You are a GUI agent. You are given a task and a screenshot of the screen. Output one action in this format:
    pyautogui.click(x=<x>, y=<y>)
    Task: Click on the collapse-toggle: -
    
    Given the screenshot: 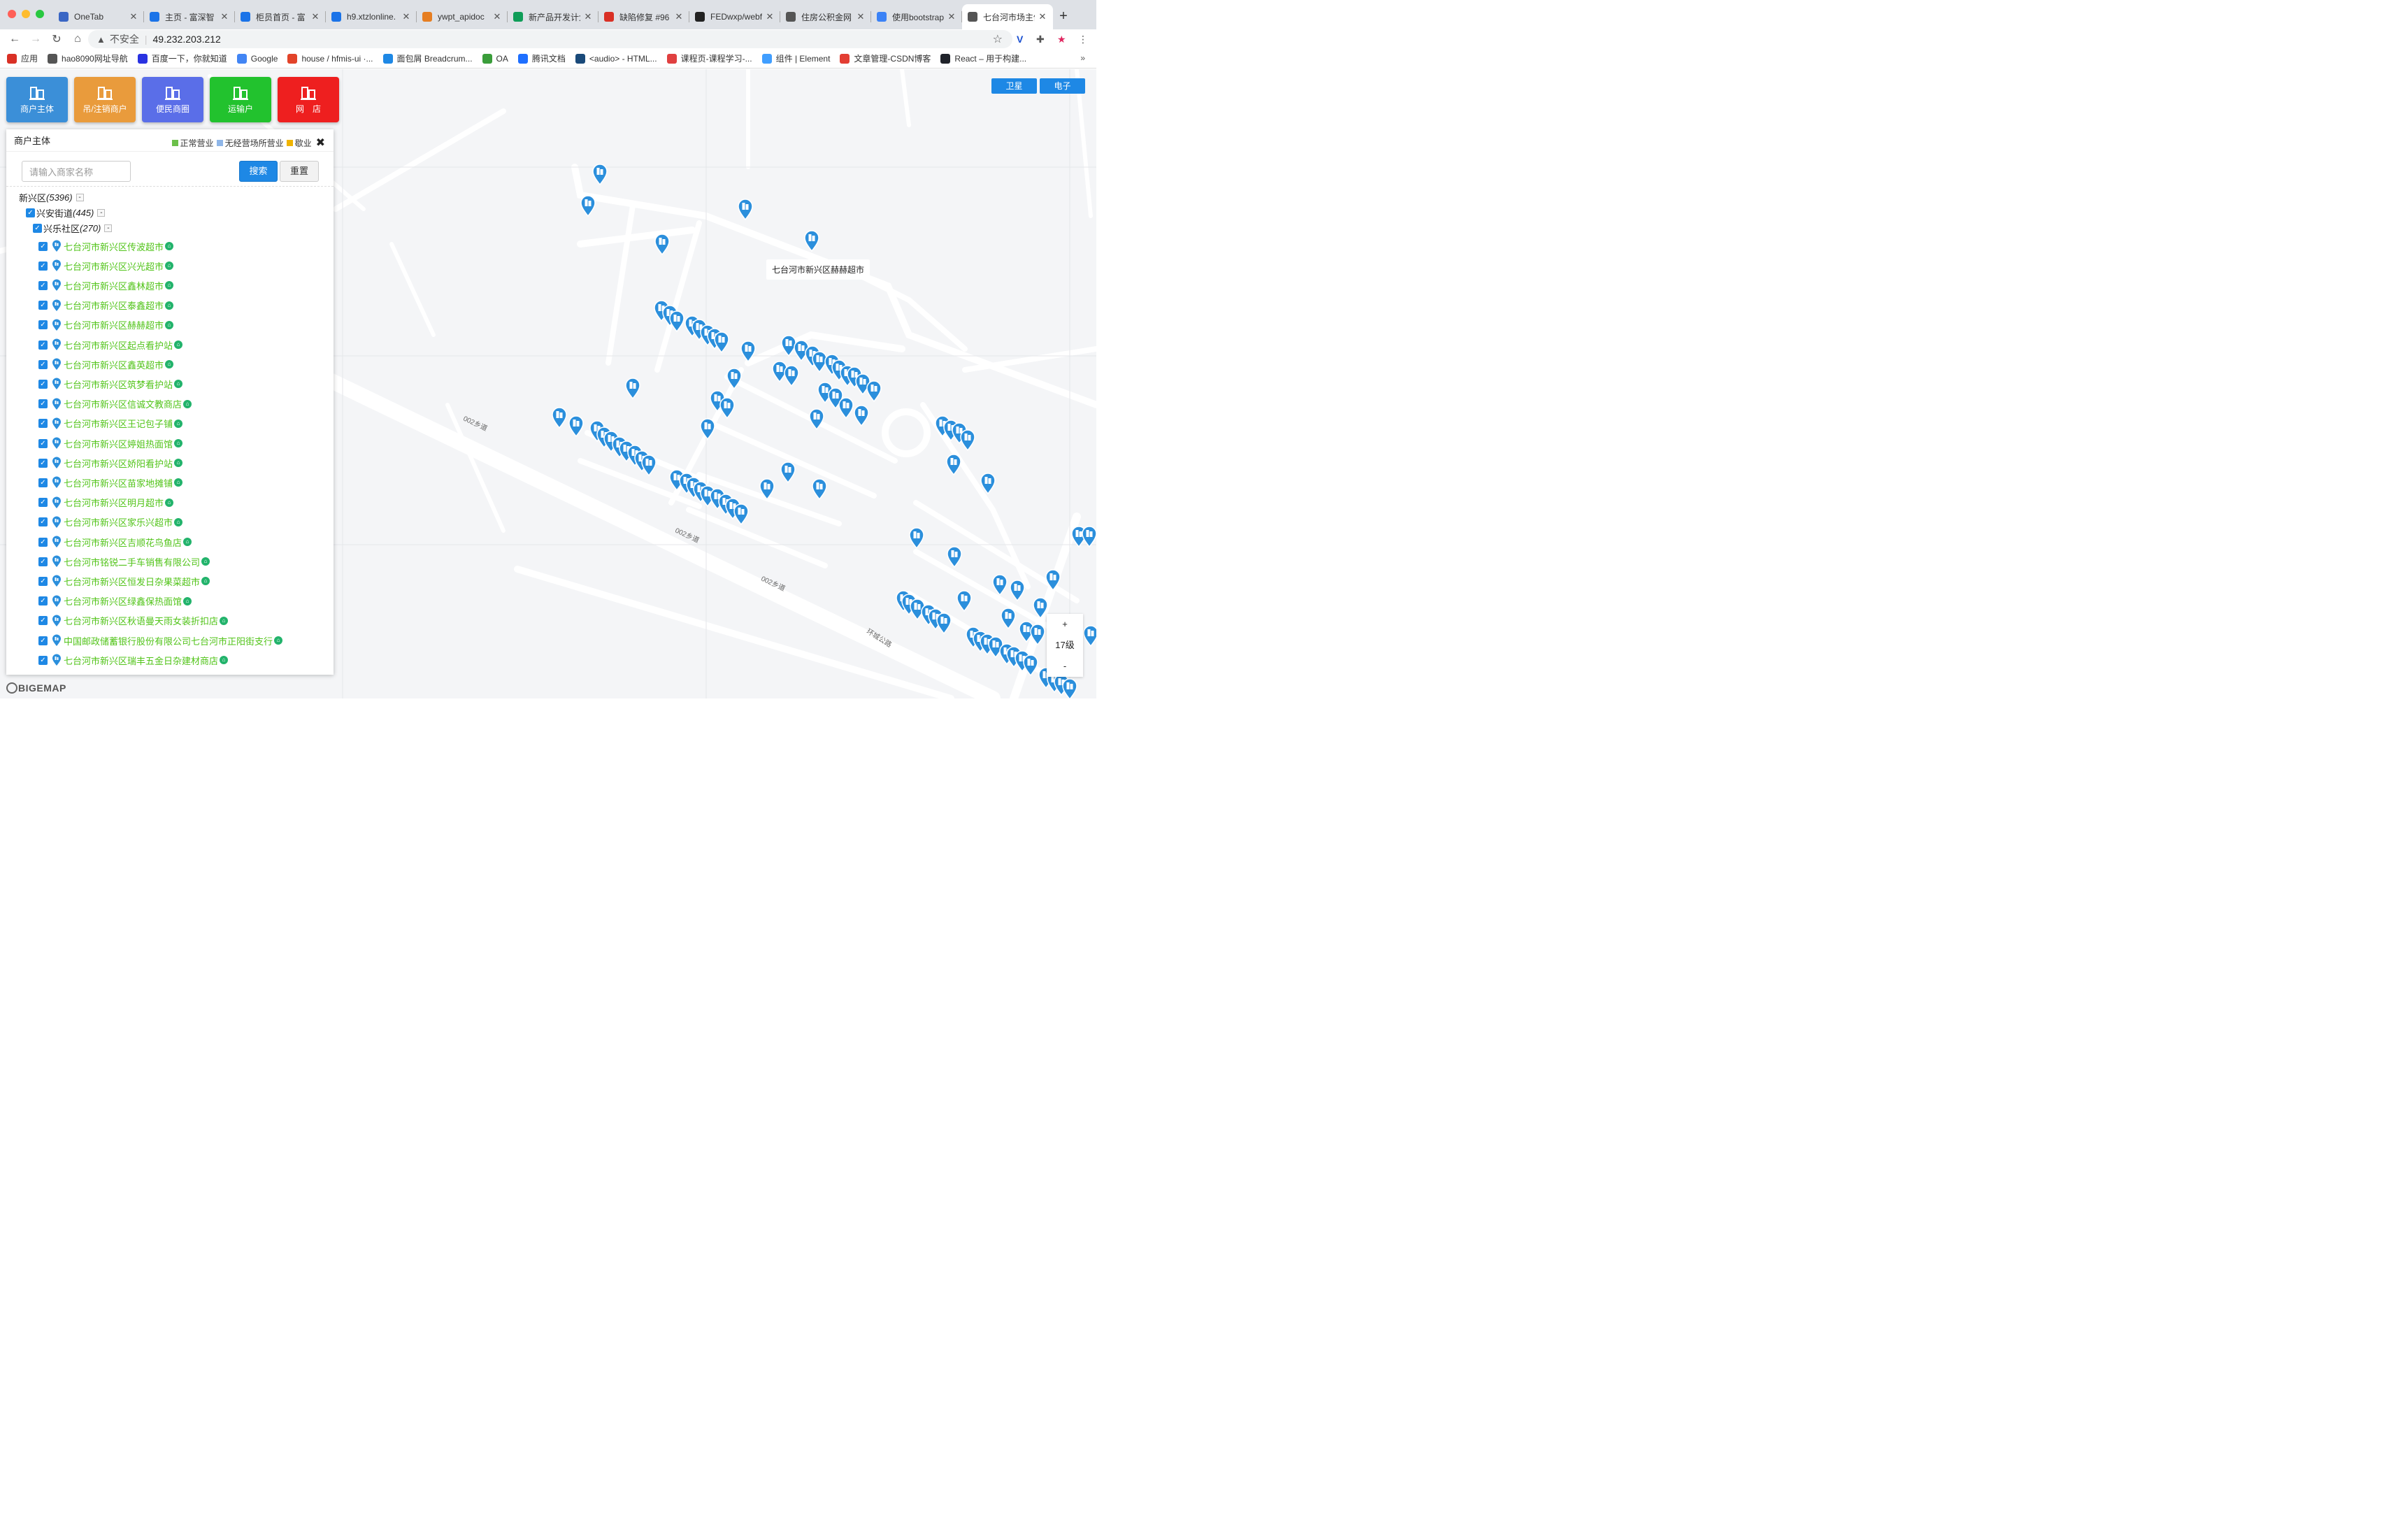 What is the action you would take?
    pyautogui.click(x=102, y=213)
    